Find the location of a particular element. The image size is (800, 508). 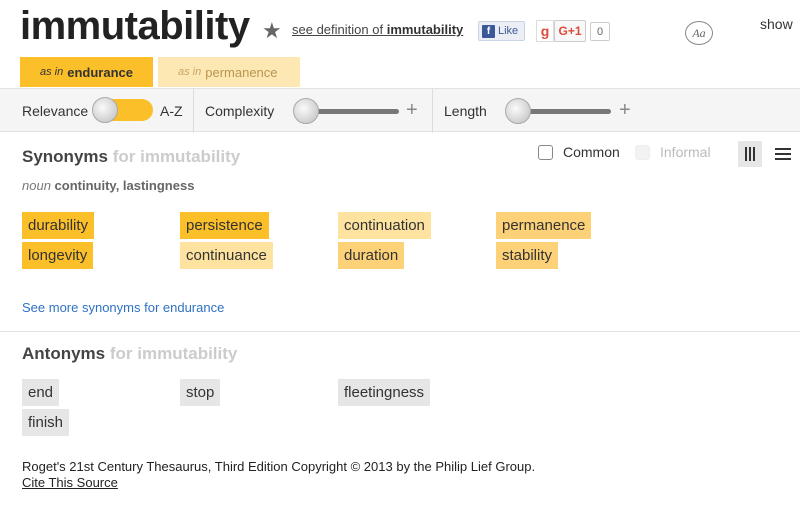

facebook-like-label: Like is located at coordinates (508, 31).